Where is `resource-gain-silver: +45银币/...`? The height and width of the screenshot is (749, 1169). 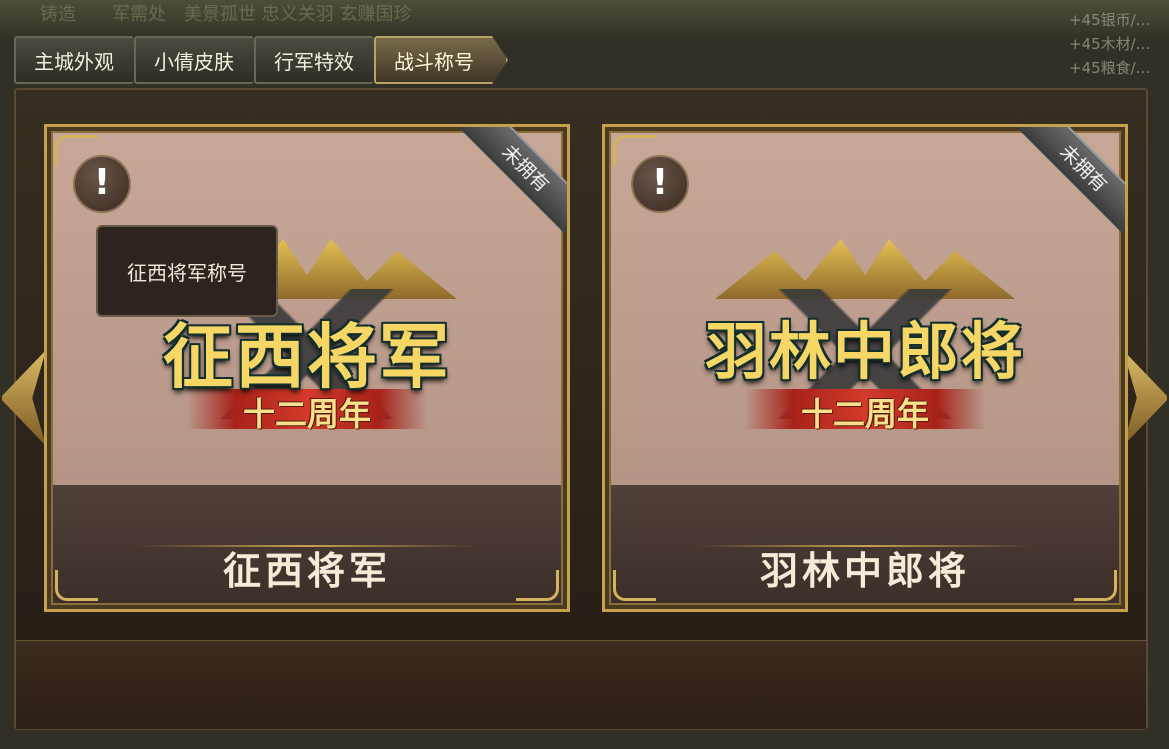 resource-gain-silver: +45银币/... is located at coordinates (1110, 20).